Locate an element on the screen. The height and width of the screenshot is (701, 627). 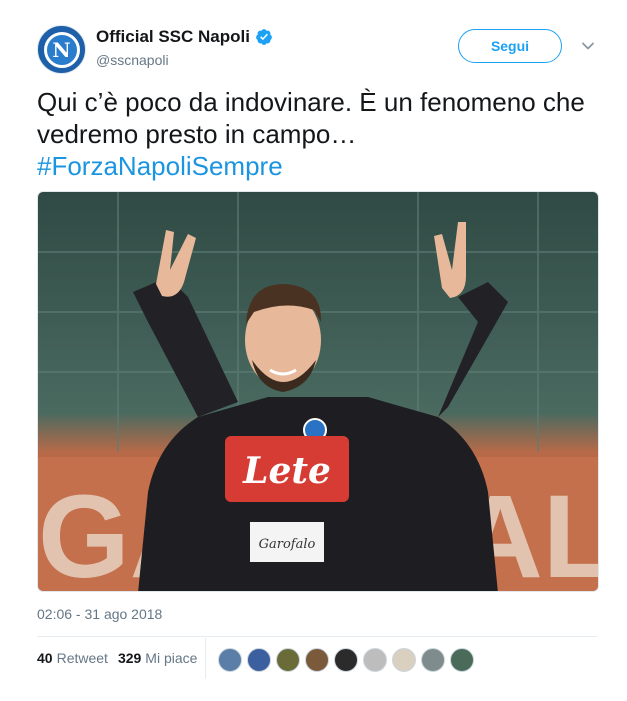
liker-avatars is located at coordinates (348, 660).